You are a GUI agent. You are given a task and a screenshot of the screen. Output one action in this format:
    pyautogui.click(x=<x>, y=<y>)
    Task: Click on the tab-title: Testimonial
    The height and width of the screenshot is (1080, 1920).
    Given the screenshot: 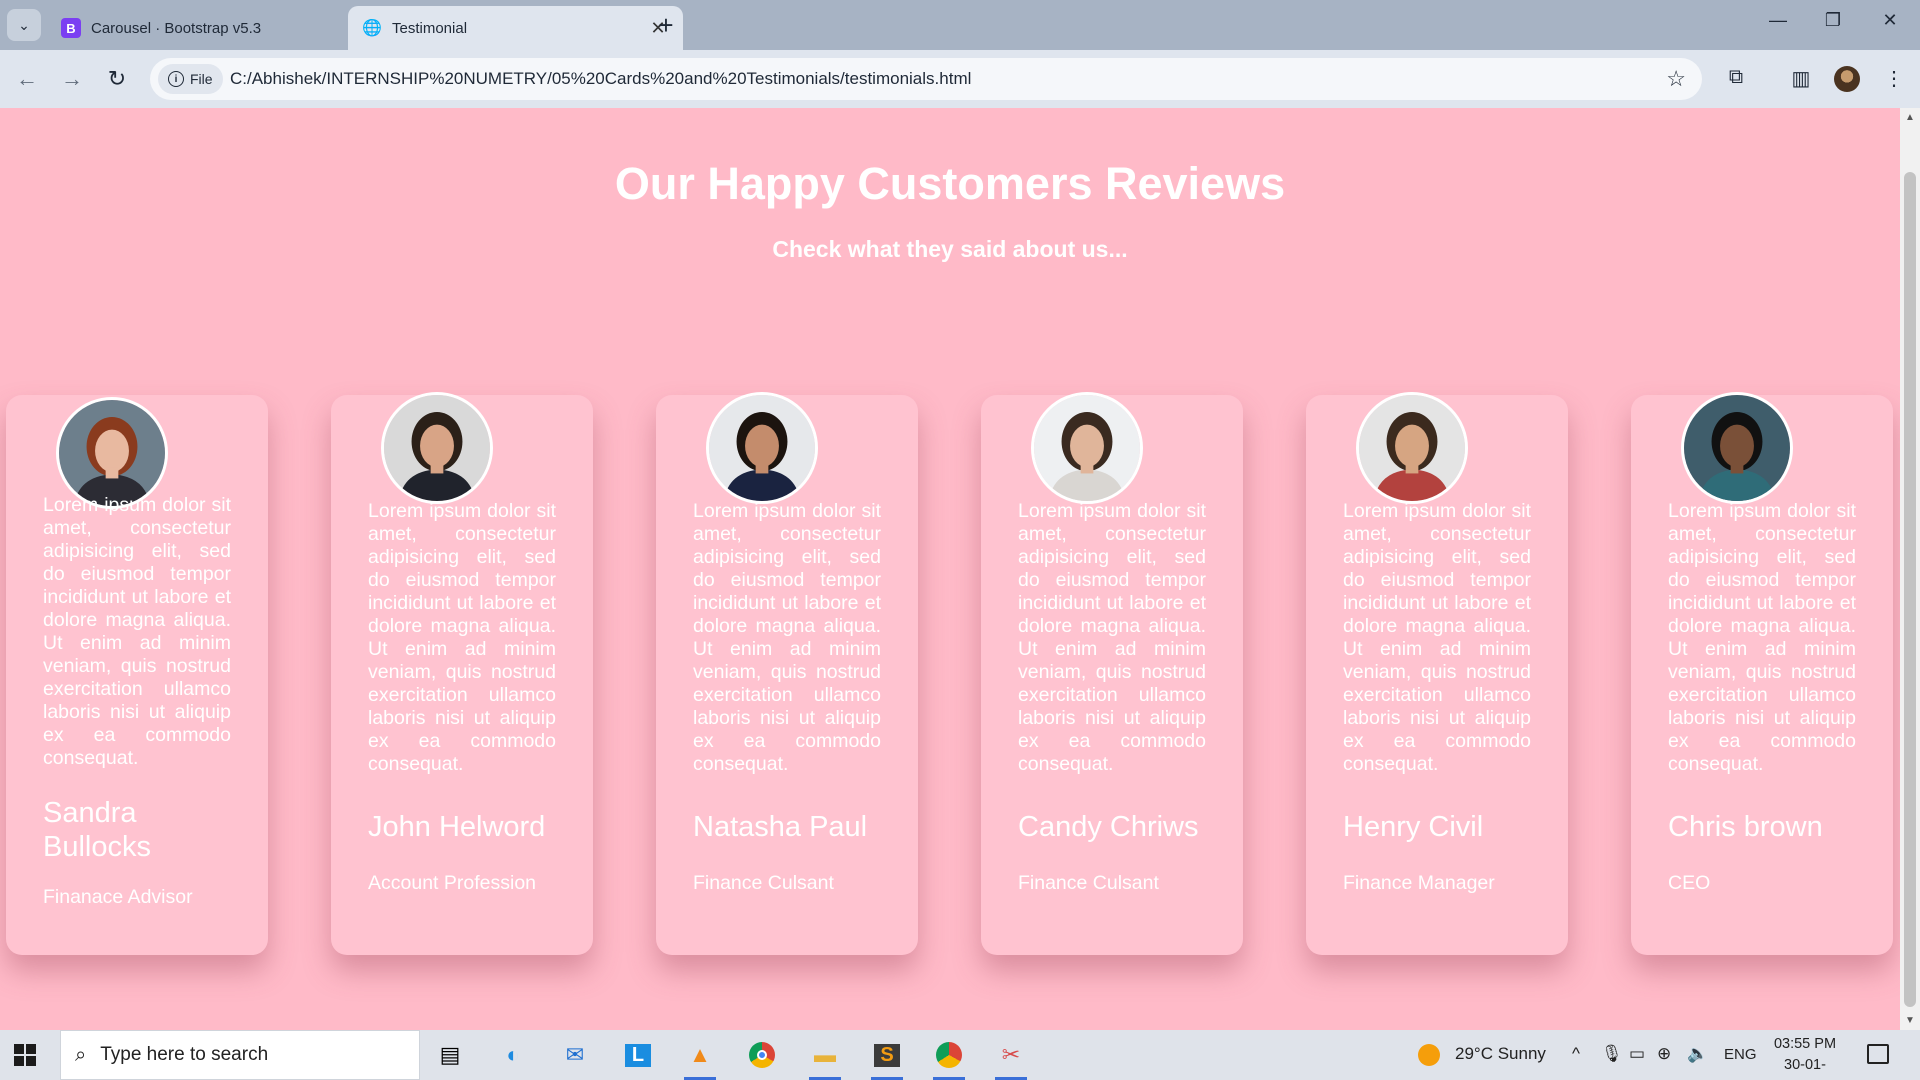 What is the action you would take?
    pyautogui.click(x=430, y=28)
    